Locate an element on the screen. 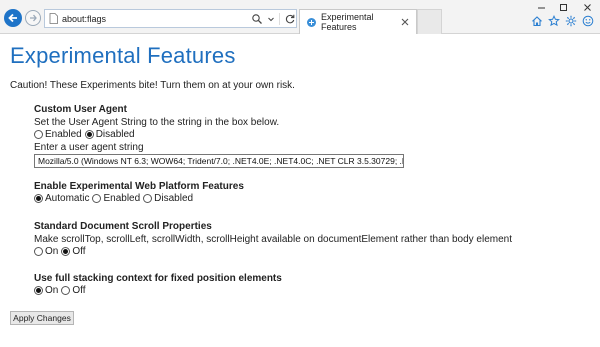 This screenshot has height=347, width=600. maximize-icon is located at coordinates (563, 7).